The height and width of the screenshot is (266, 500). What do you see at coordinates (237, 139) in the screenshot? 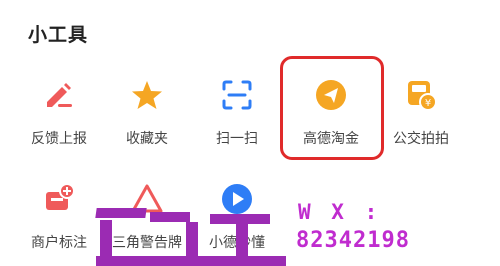
I see `tool-label: 扫一扫` at bounding box center [237, 139].